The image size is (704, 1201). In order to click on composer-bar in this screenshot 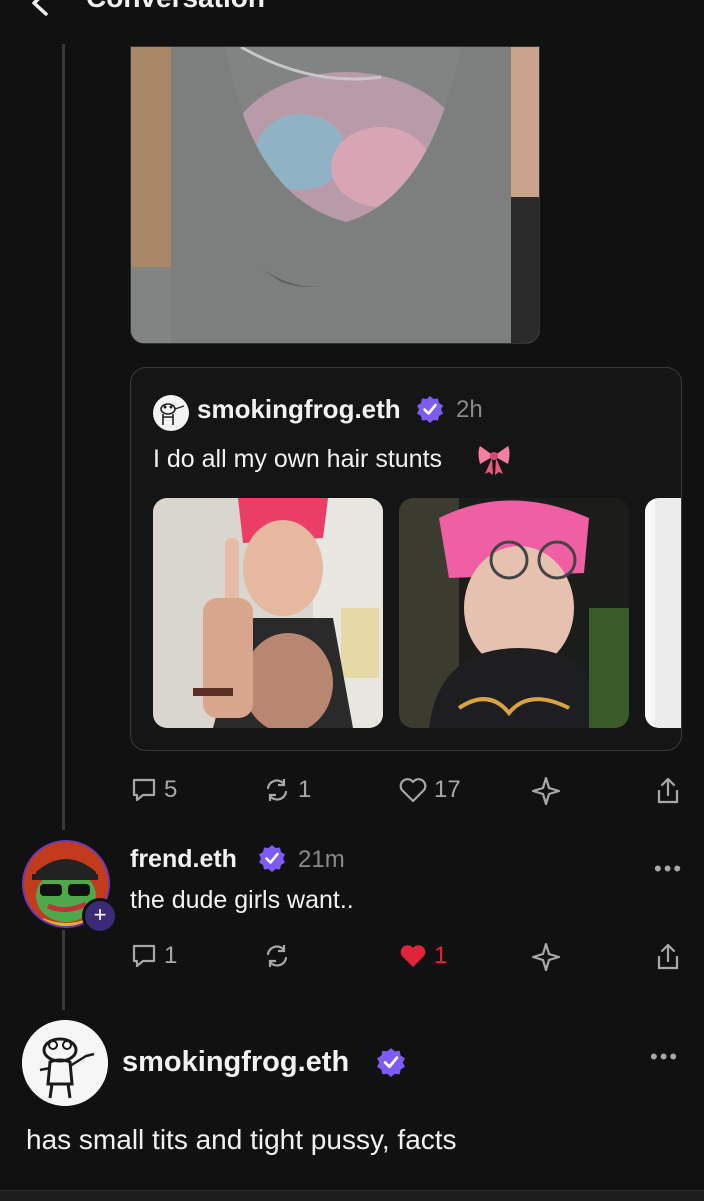, I will do `click(352, 1195)`.